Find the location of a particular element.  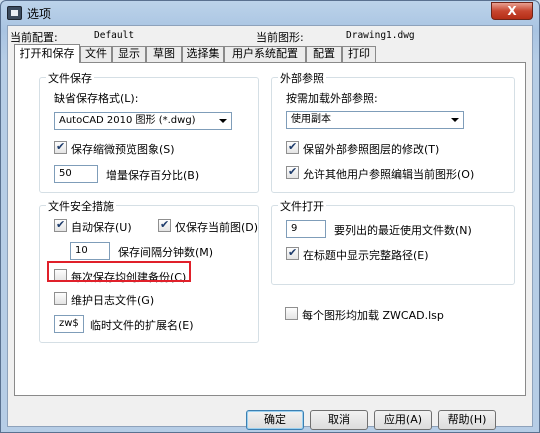

app-icon is located at coordinates (14, 13).